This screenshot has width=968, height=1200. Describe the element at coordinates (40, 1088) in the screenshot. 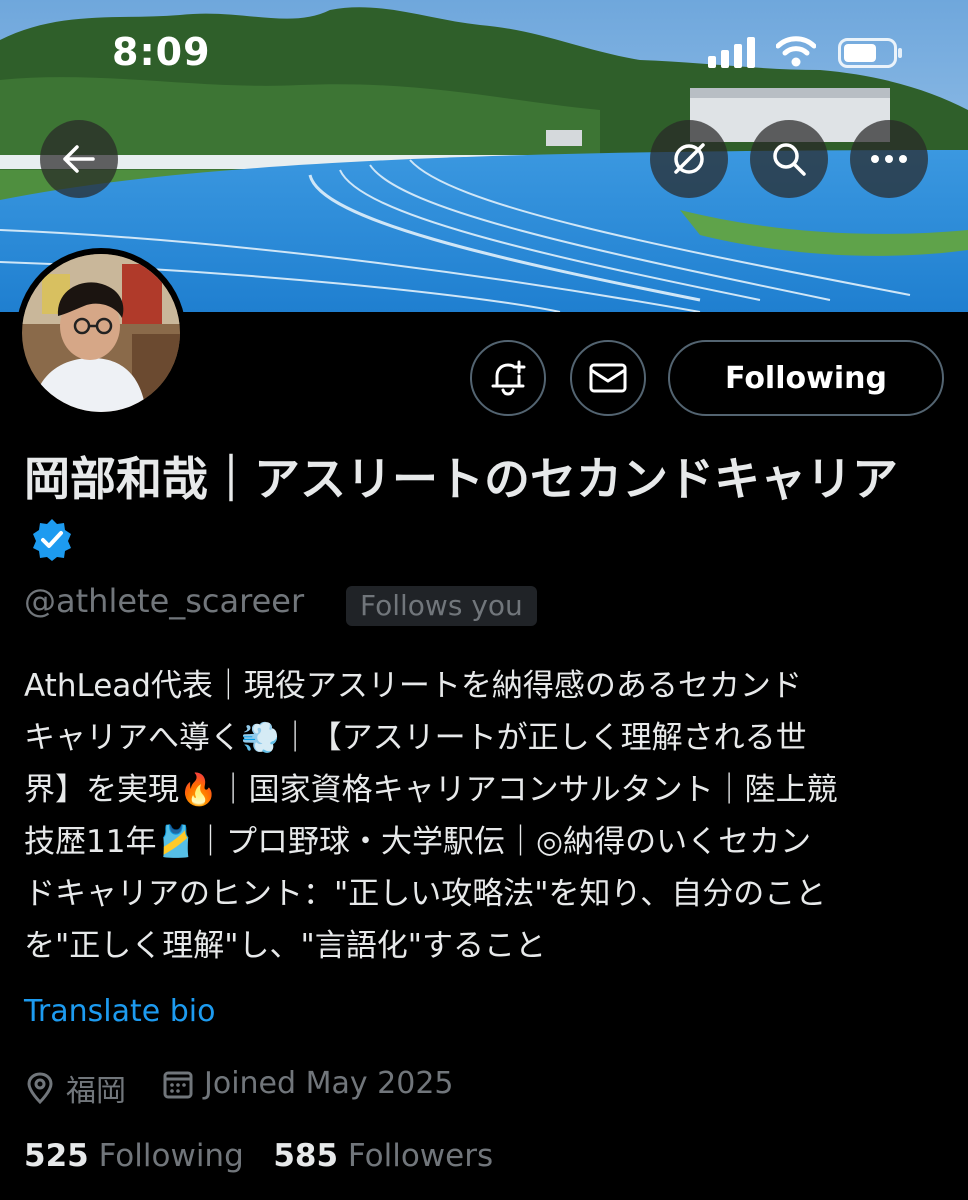

I see `location-pin-icon` at that location.